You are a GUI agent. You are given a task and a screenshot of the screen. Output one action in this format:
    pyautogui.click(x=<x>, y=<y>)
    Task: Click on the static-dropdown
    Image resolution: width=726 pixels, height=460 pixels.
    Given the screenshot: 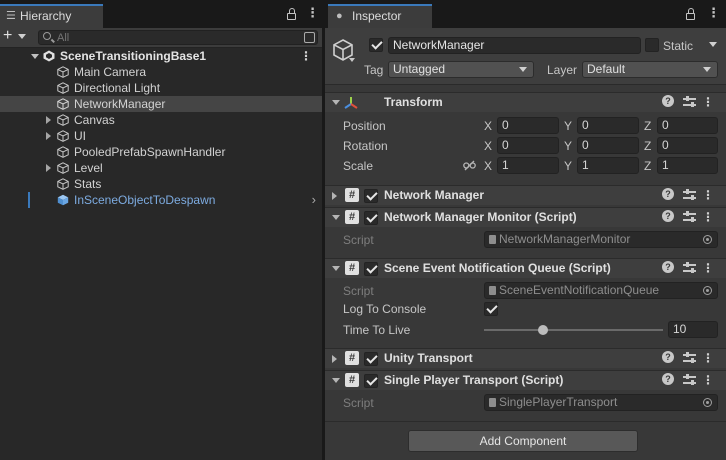 What is the action you would take?
    pyautogui.click(x=711, y=45)
    